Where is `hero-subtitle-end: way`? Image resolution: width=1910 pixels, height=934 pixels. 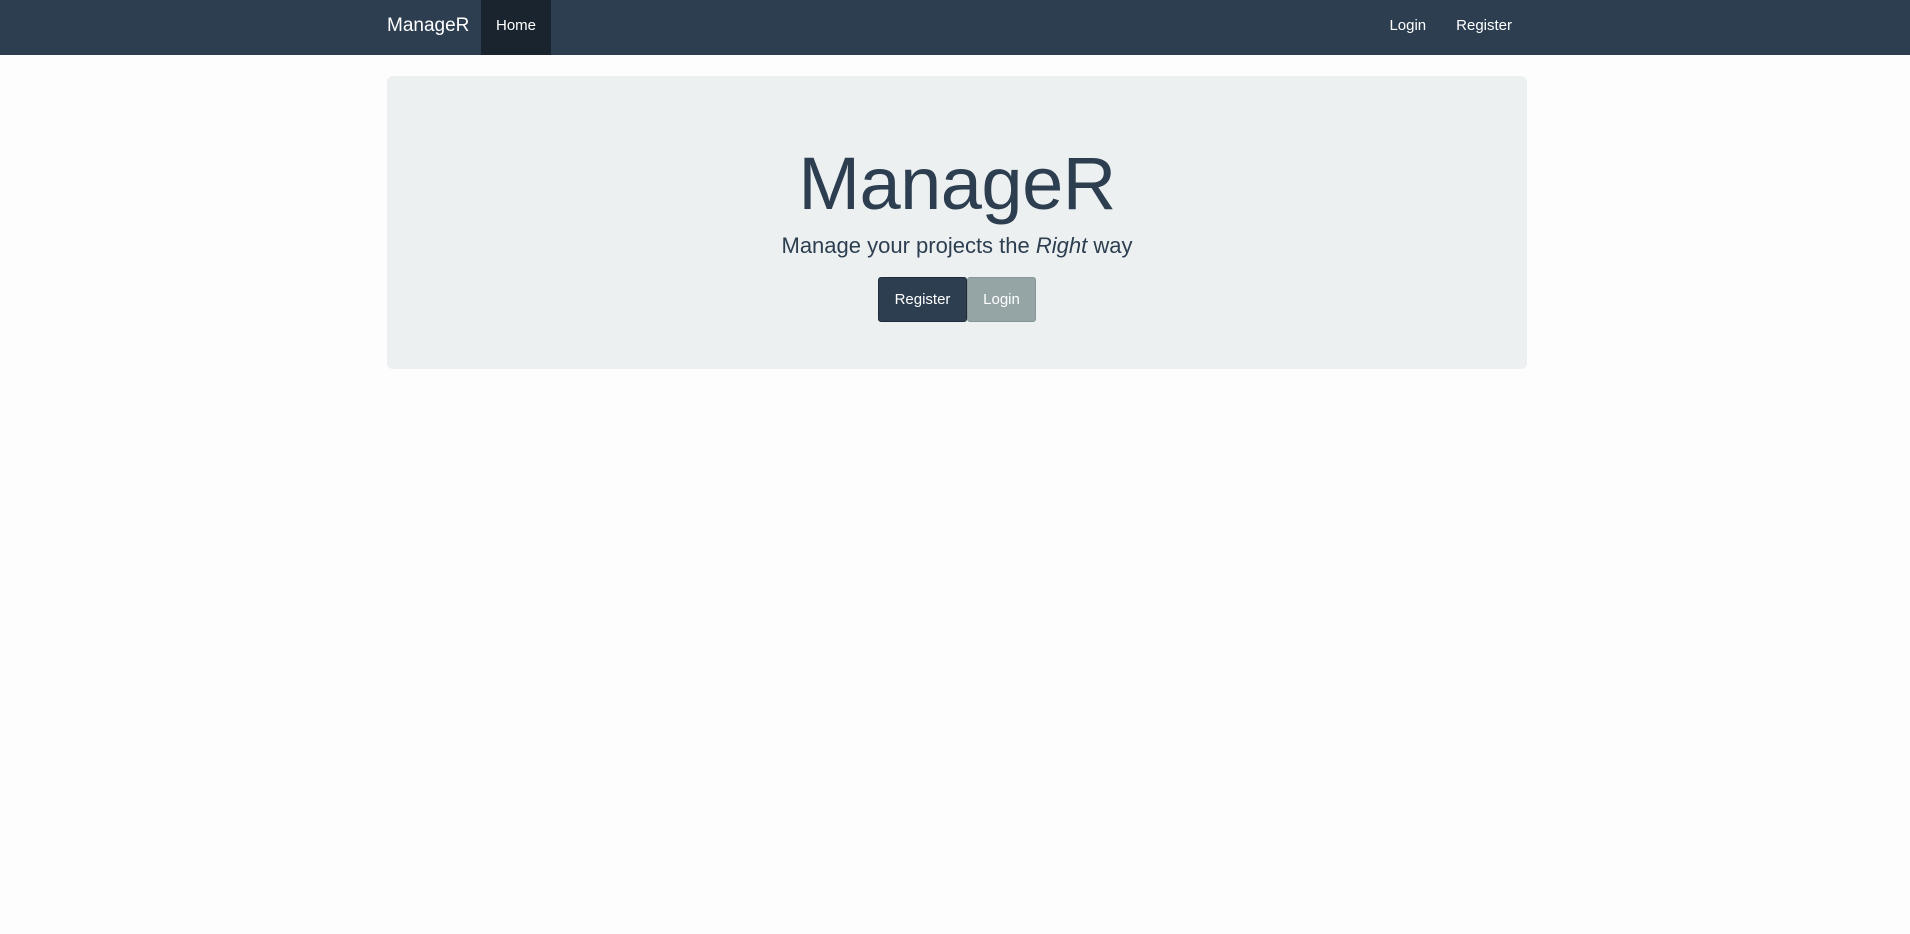 hero-subtitle-end: way is located at coordinates (1110, 245).